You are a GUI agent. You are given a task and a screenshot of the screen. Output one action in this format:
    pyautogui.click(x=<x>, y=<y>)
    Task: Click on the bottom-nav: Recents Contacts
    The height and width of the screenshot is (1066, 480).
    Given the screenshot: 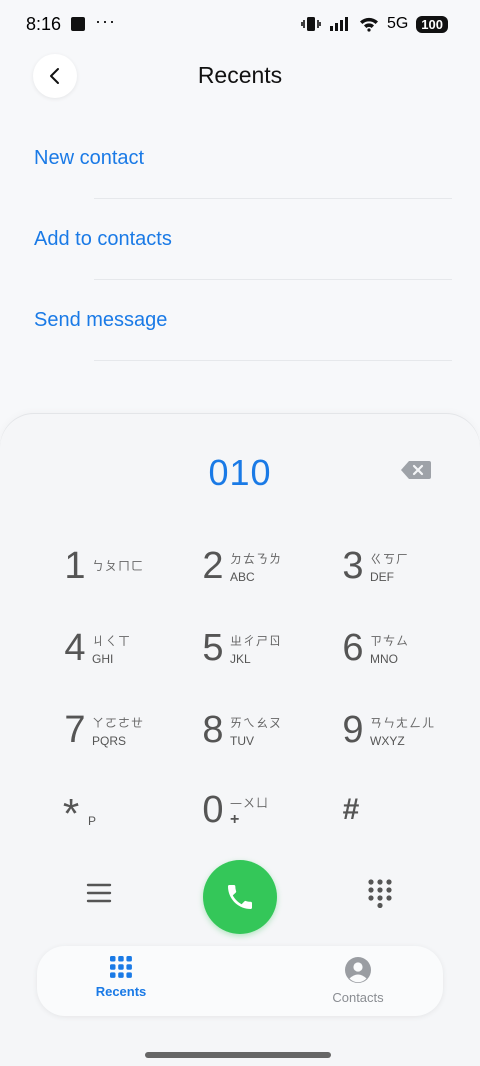 What is the action you would take?
    pyautogui.click(x=240, y=981)
    